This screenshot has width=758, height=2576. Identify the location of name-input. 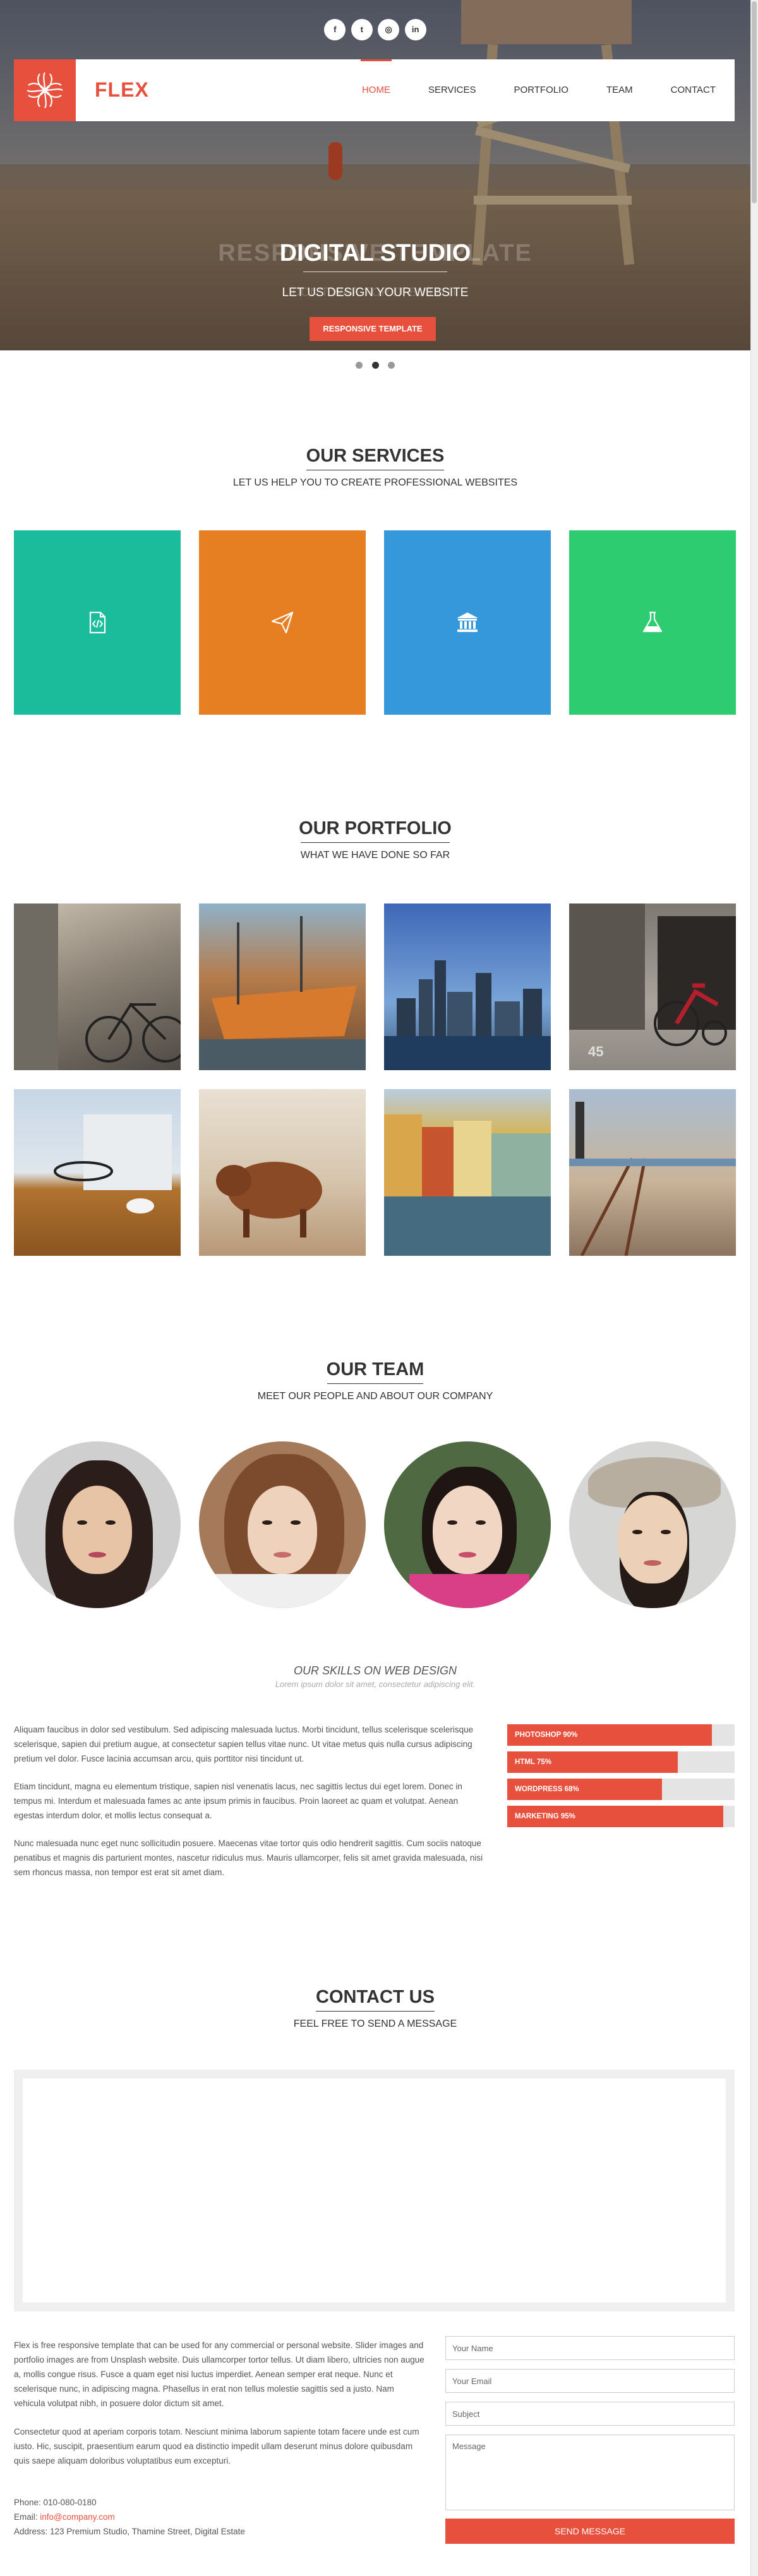
(590, 2348).